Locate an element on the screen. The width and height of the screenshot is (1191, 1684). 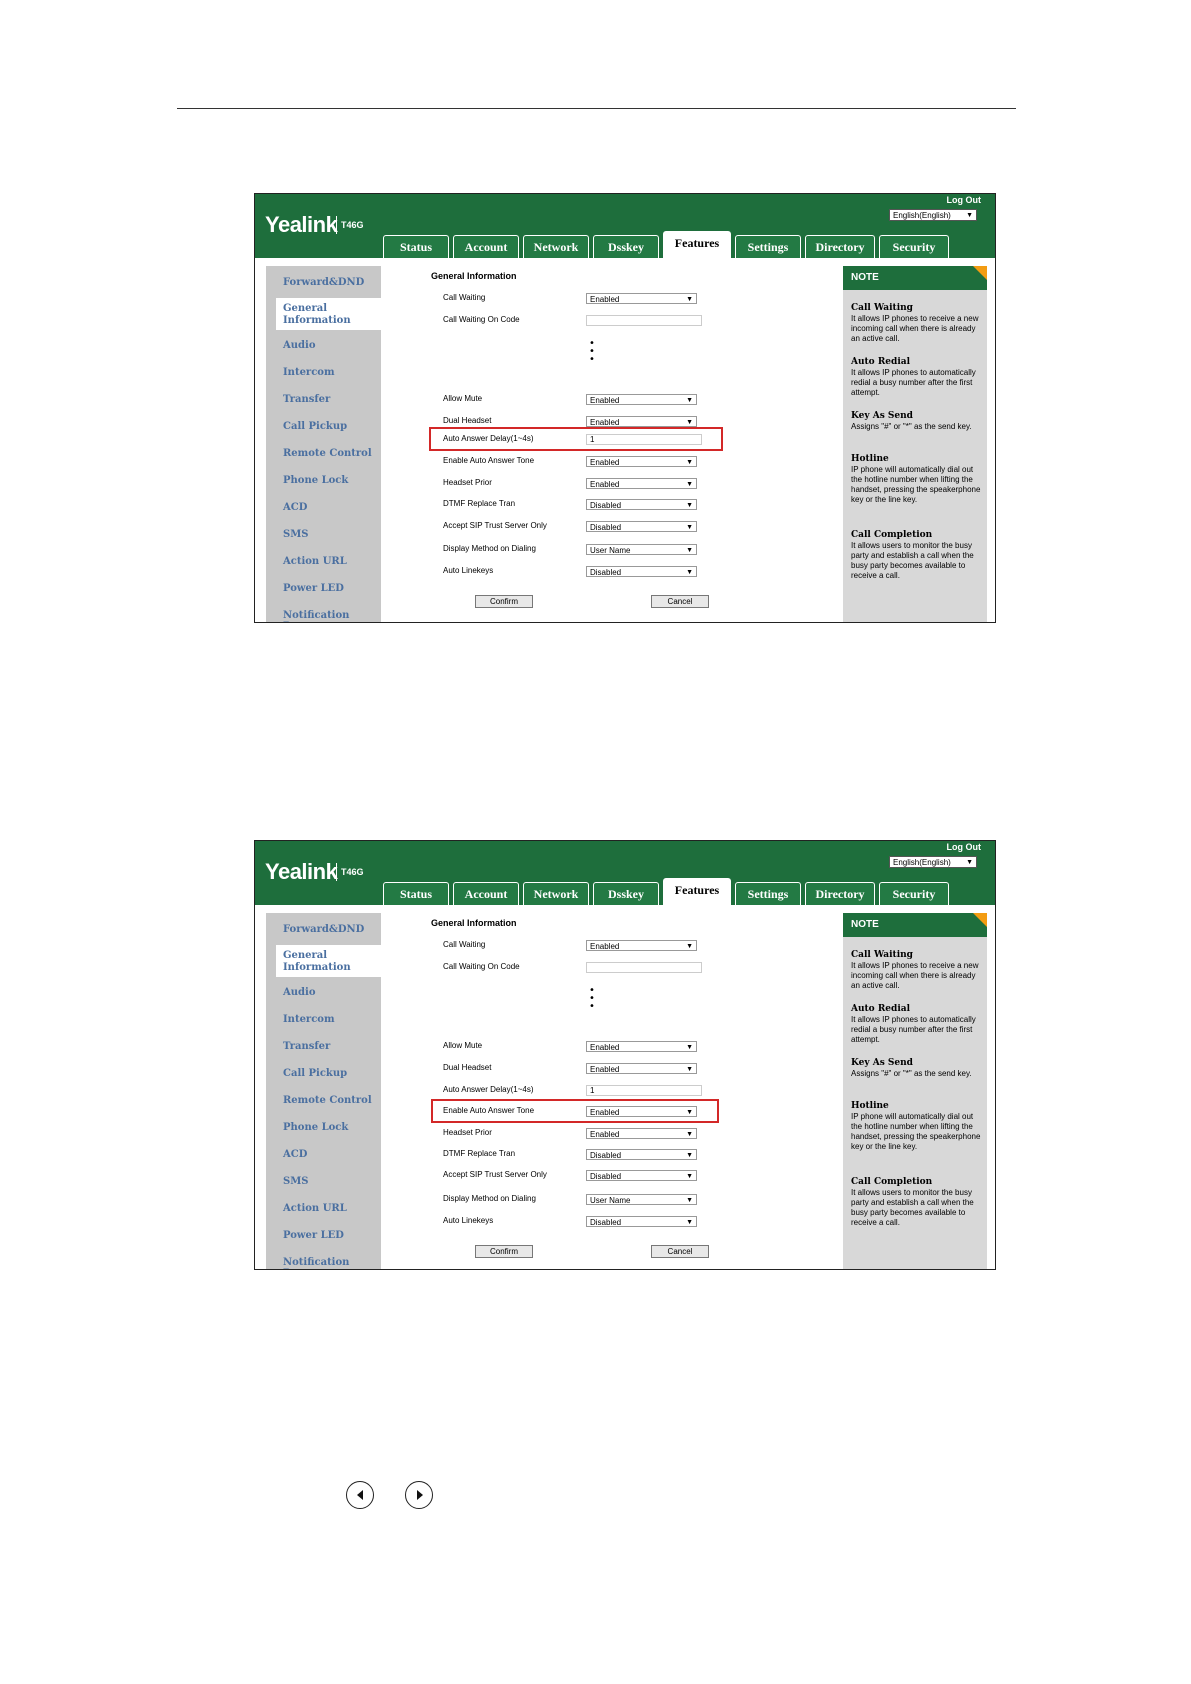
dtmf-replace-tran-label: DTMF Replace Tran is located at coordinates (479, 1153).